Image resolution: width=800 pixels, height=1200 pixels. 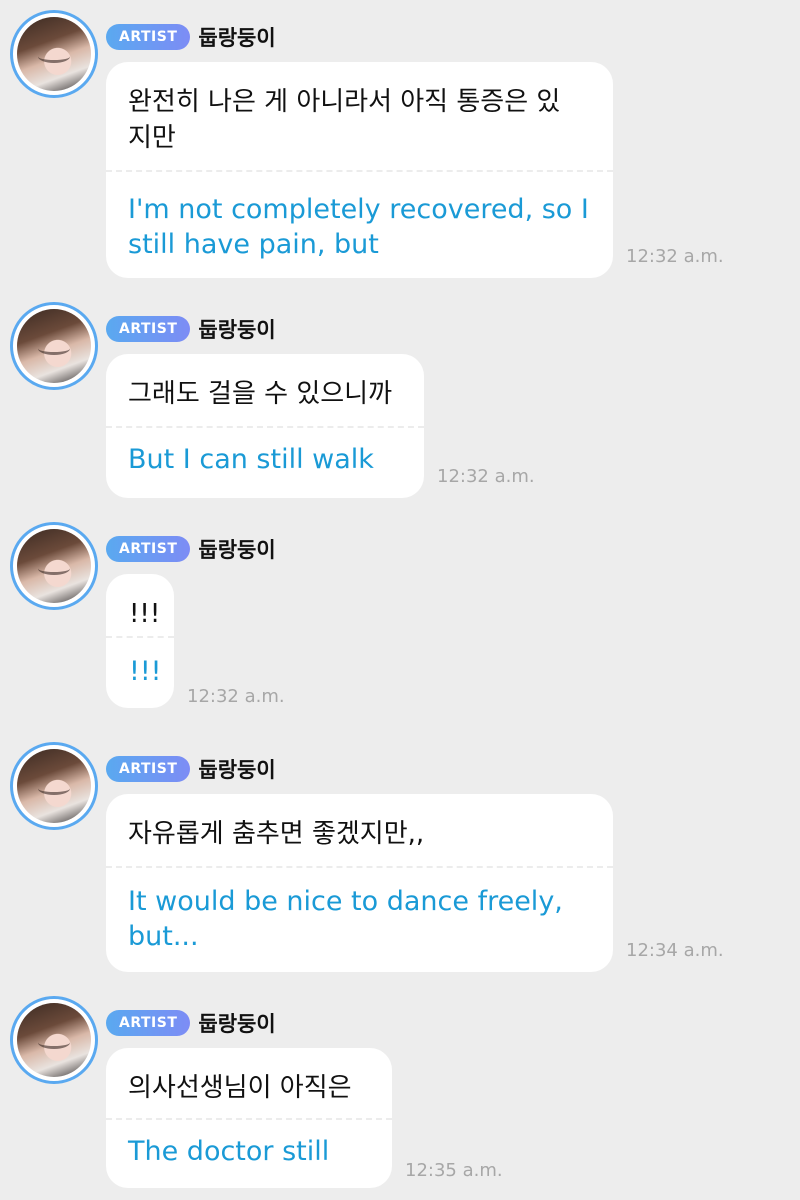 What do you see at coordinates (140, 641) in the screenshot?
I see `message-bubble: !!! !!!` at bounding box center [140, 641].